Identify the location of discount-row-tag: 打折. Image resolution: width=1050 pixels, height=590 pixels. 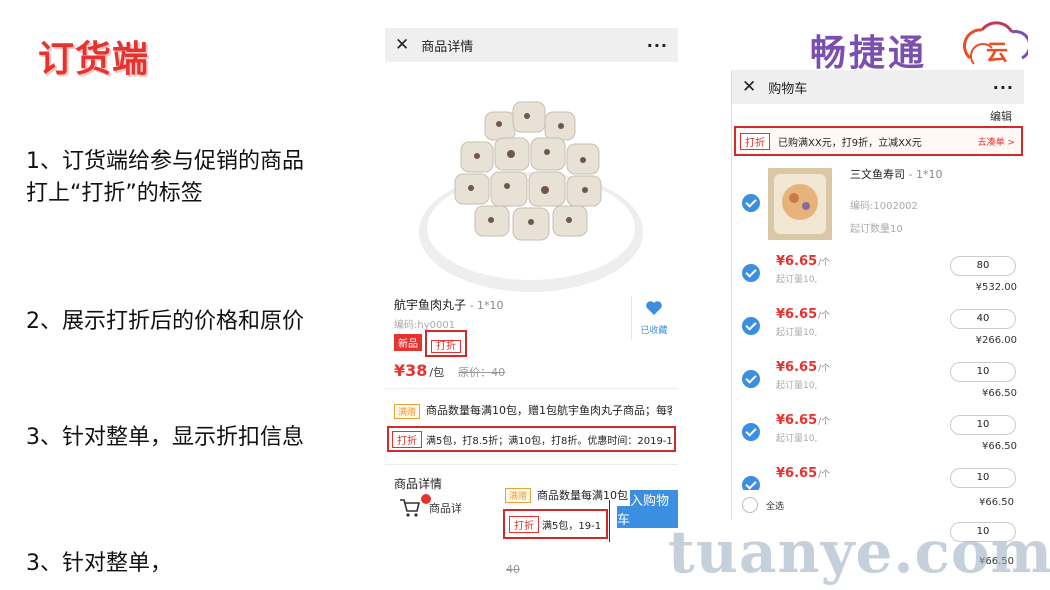
(407, 439).